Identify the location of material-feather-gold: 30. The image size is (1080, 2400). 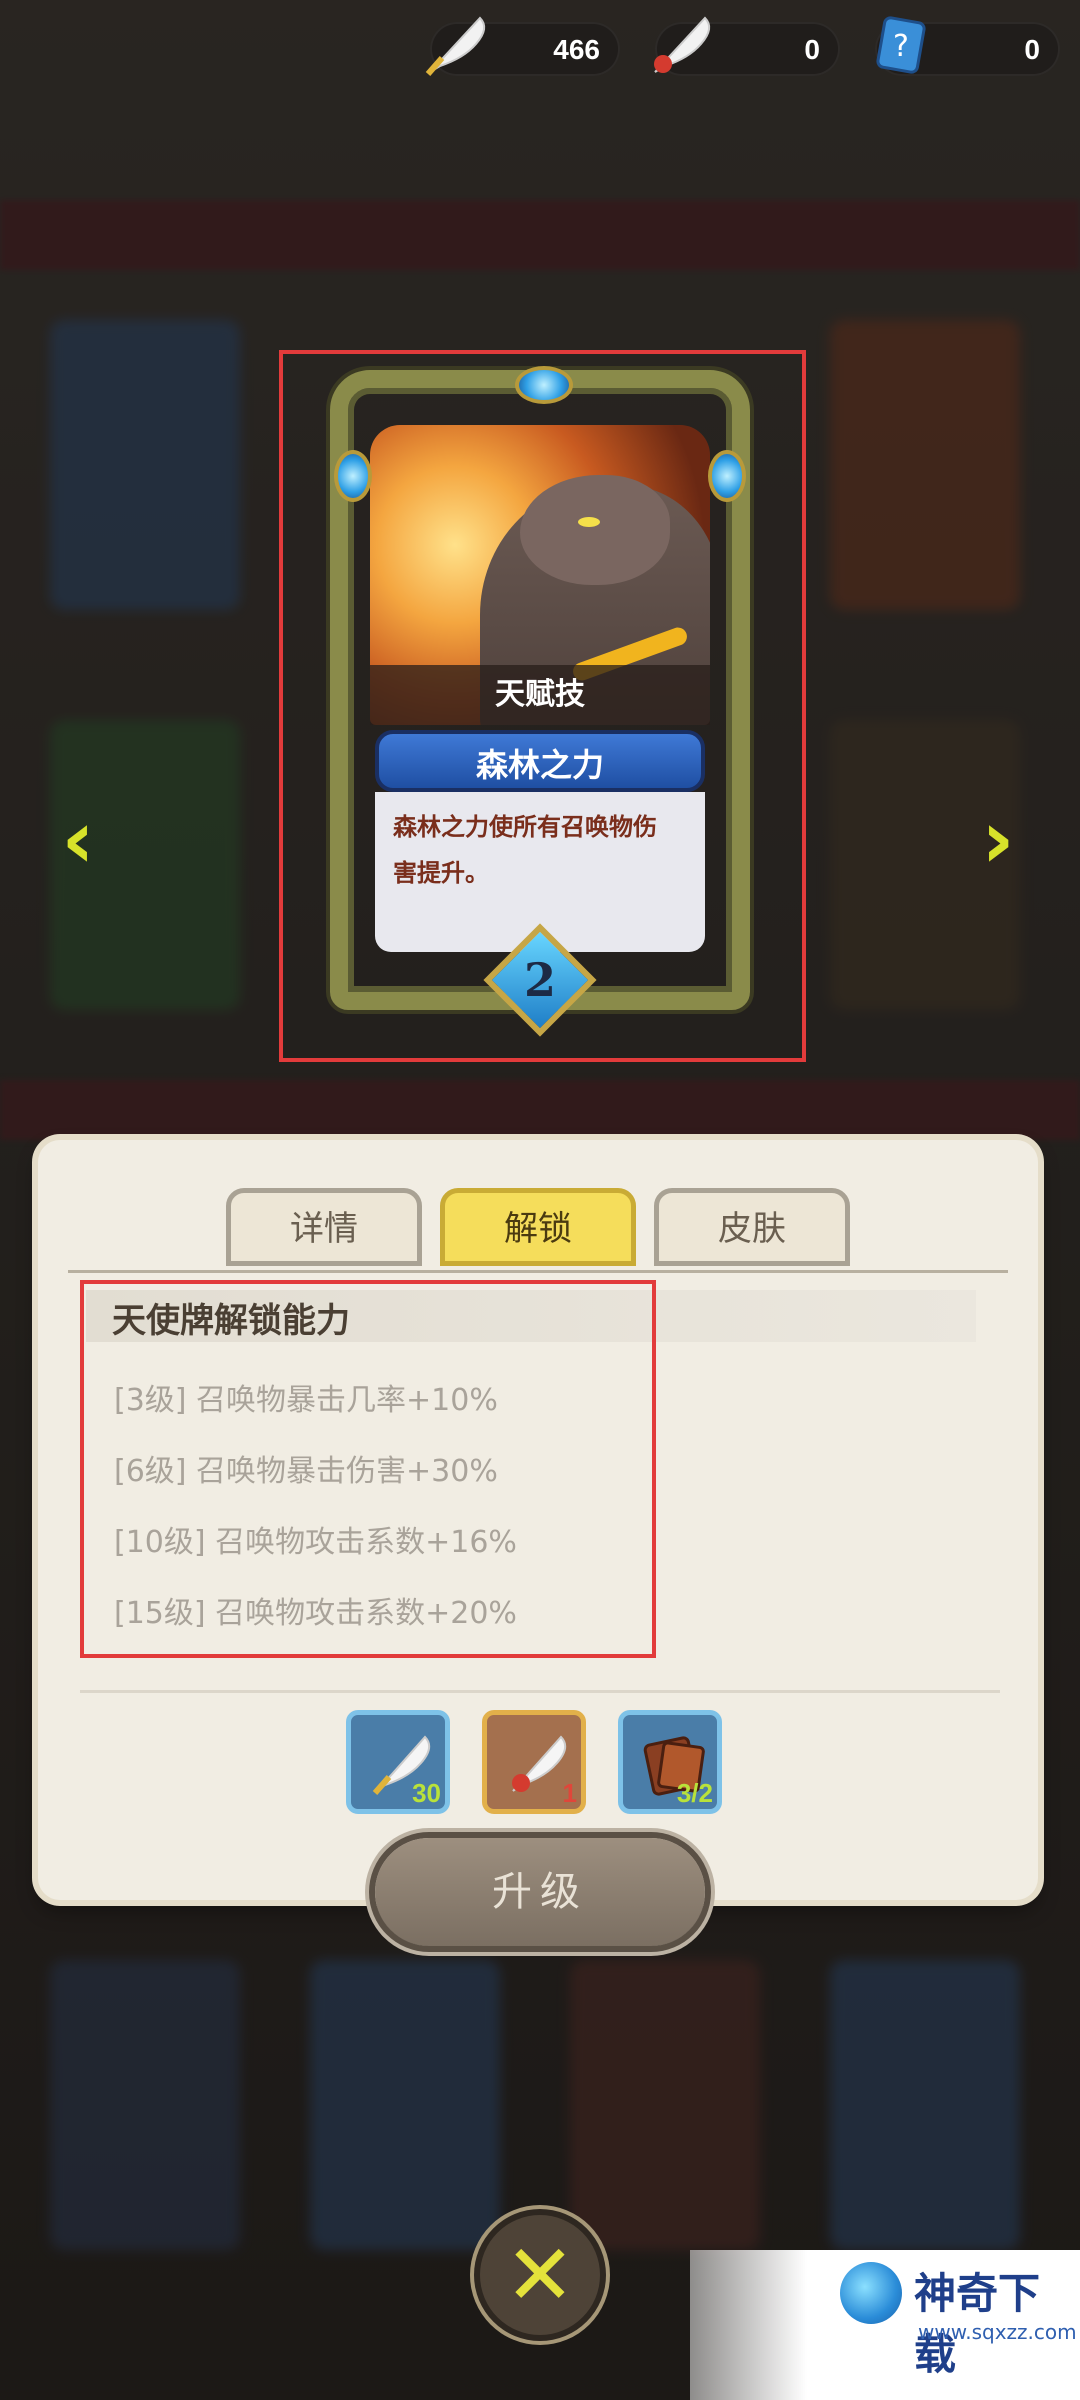
(398, 1762).